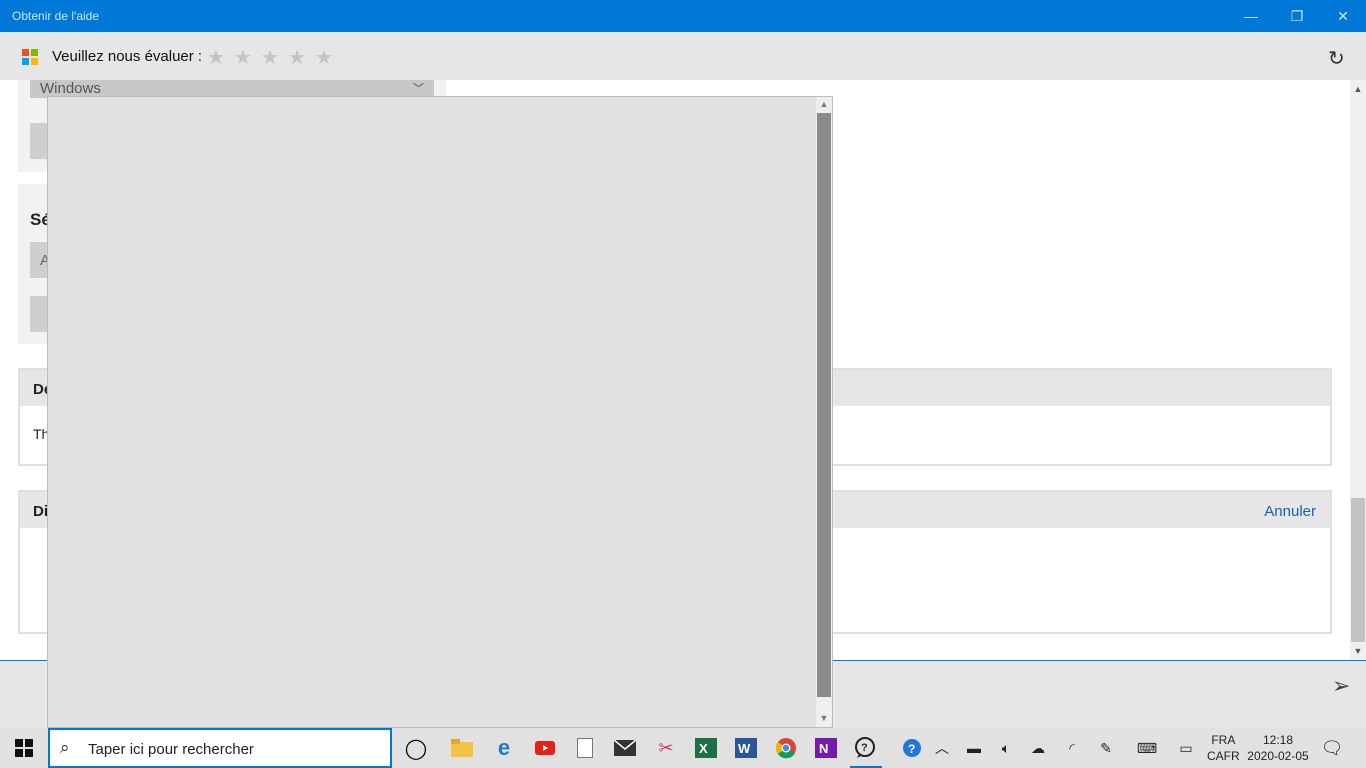 This screenshot has height=768, width=1366. I want to click on search-input, so click(233, 749).